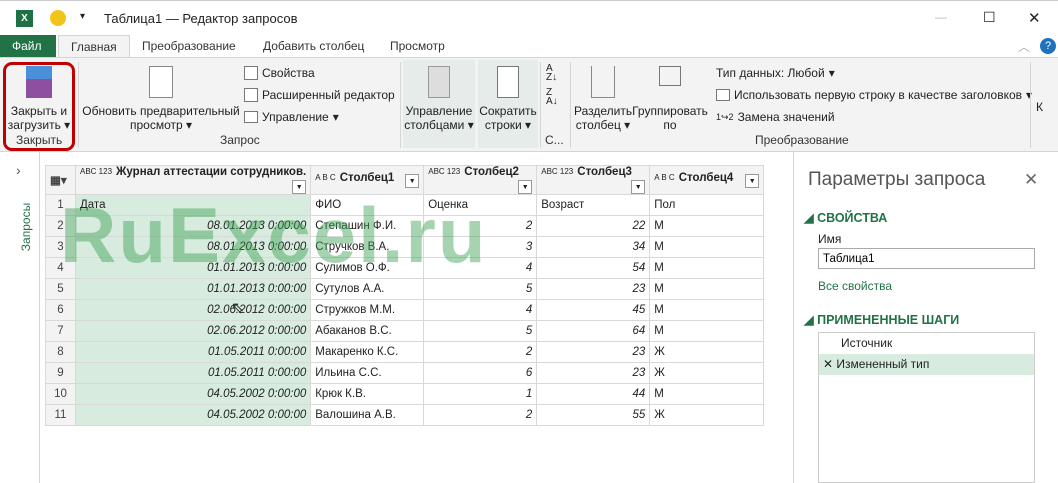 The width and height of the screenshot is (1058, 483). What do you see at coordinates (367, 352) in the screenshot?
I see `table-cell: Макаренко К.С.` at bounding box center [367, 352].